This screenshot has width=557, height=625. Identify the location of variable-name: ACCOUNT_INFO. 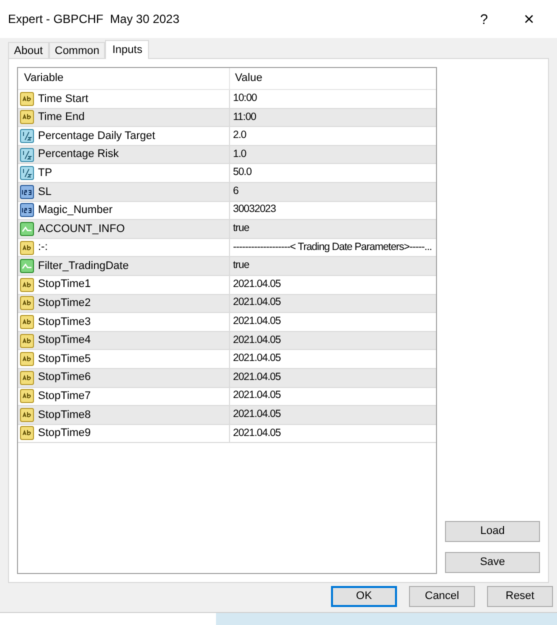
(81, 229).